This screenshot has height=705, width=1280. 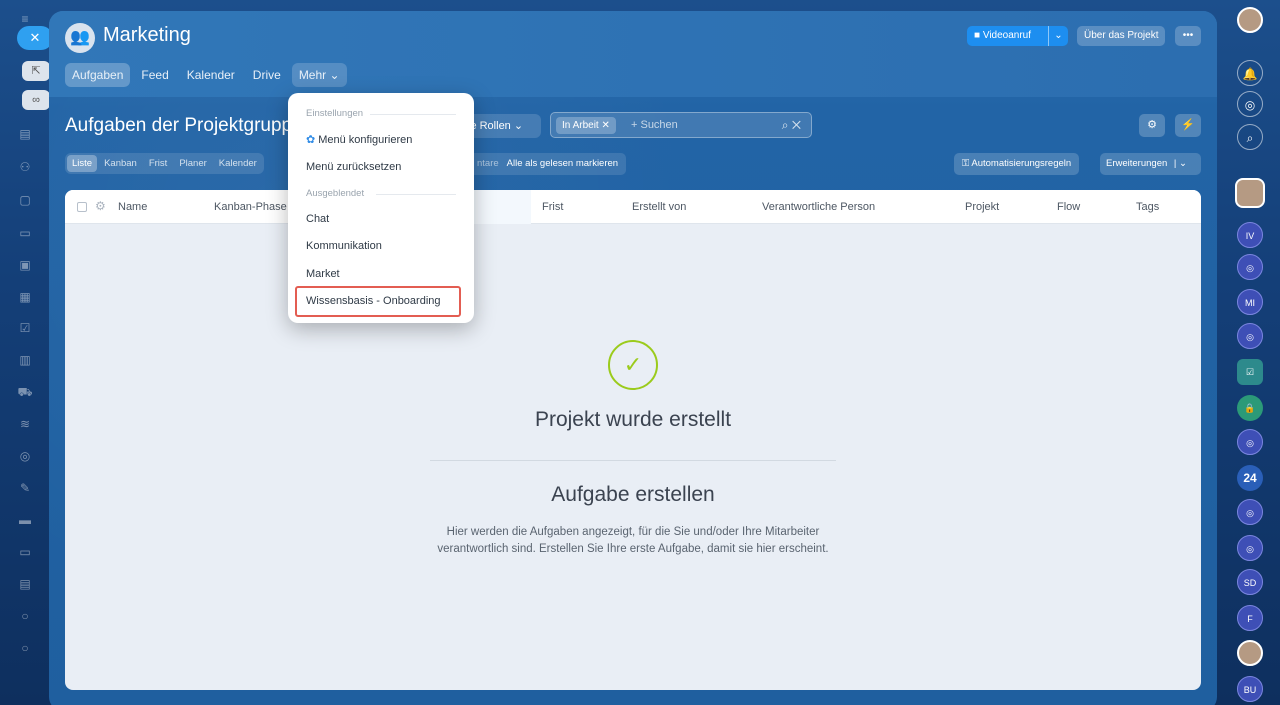 I want to click on copilot-icon: ◎, so click(x=1250, y=104).